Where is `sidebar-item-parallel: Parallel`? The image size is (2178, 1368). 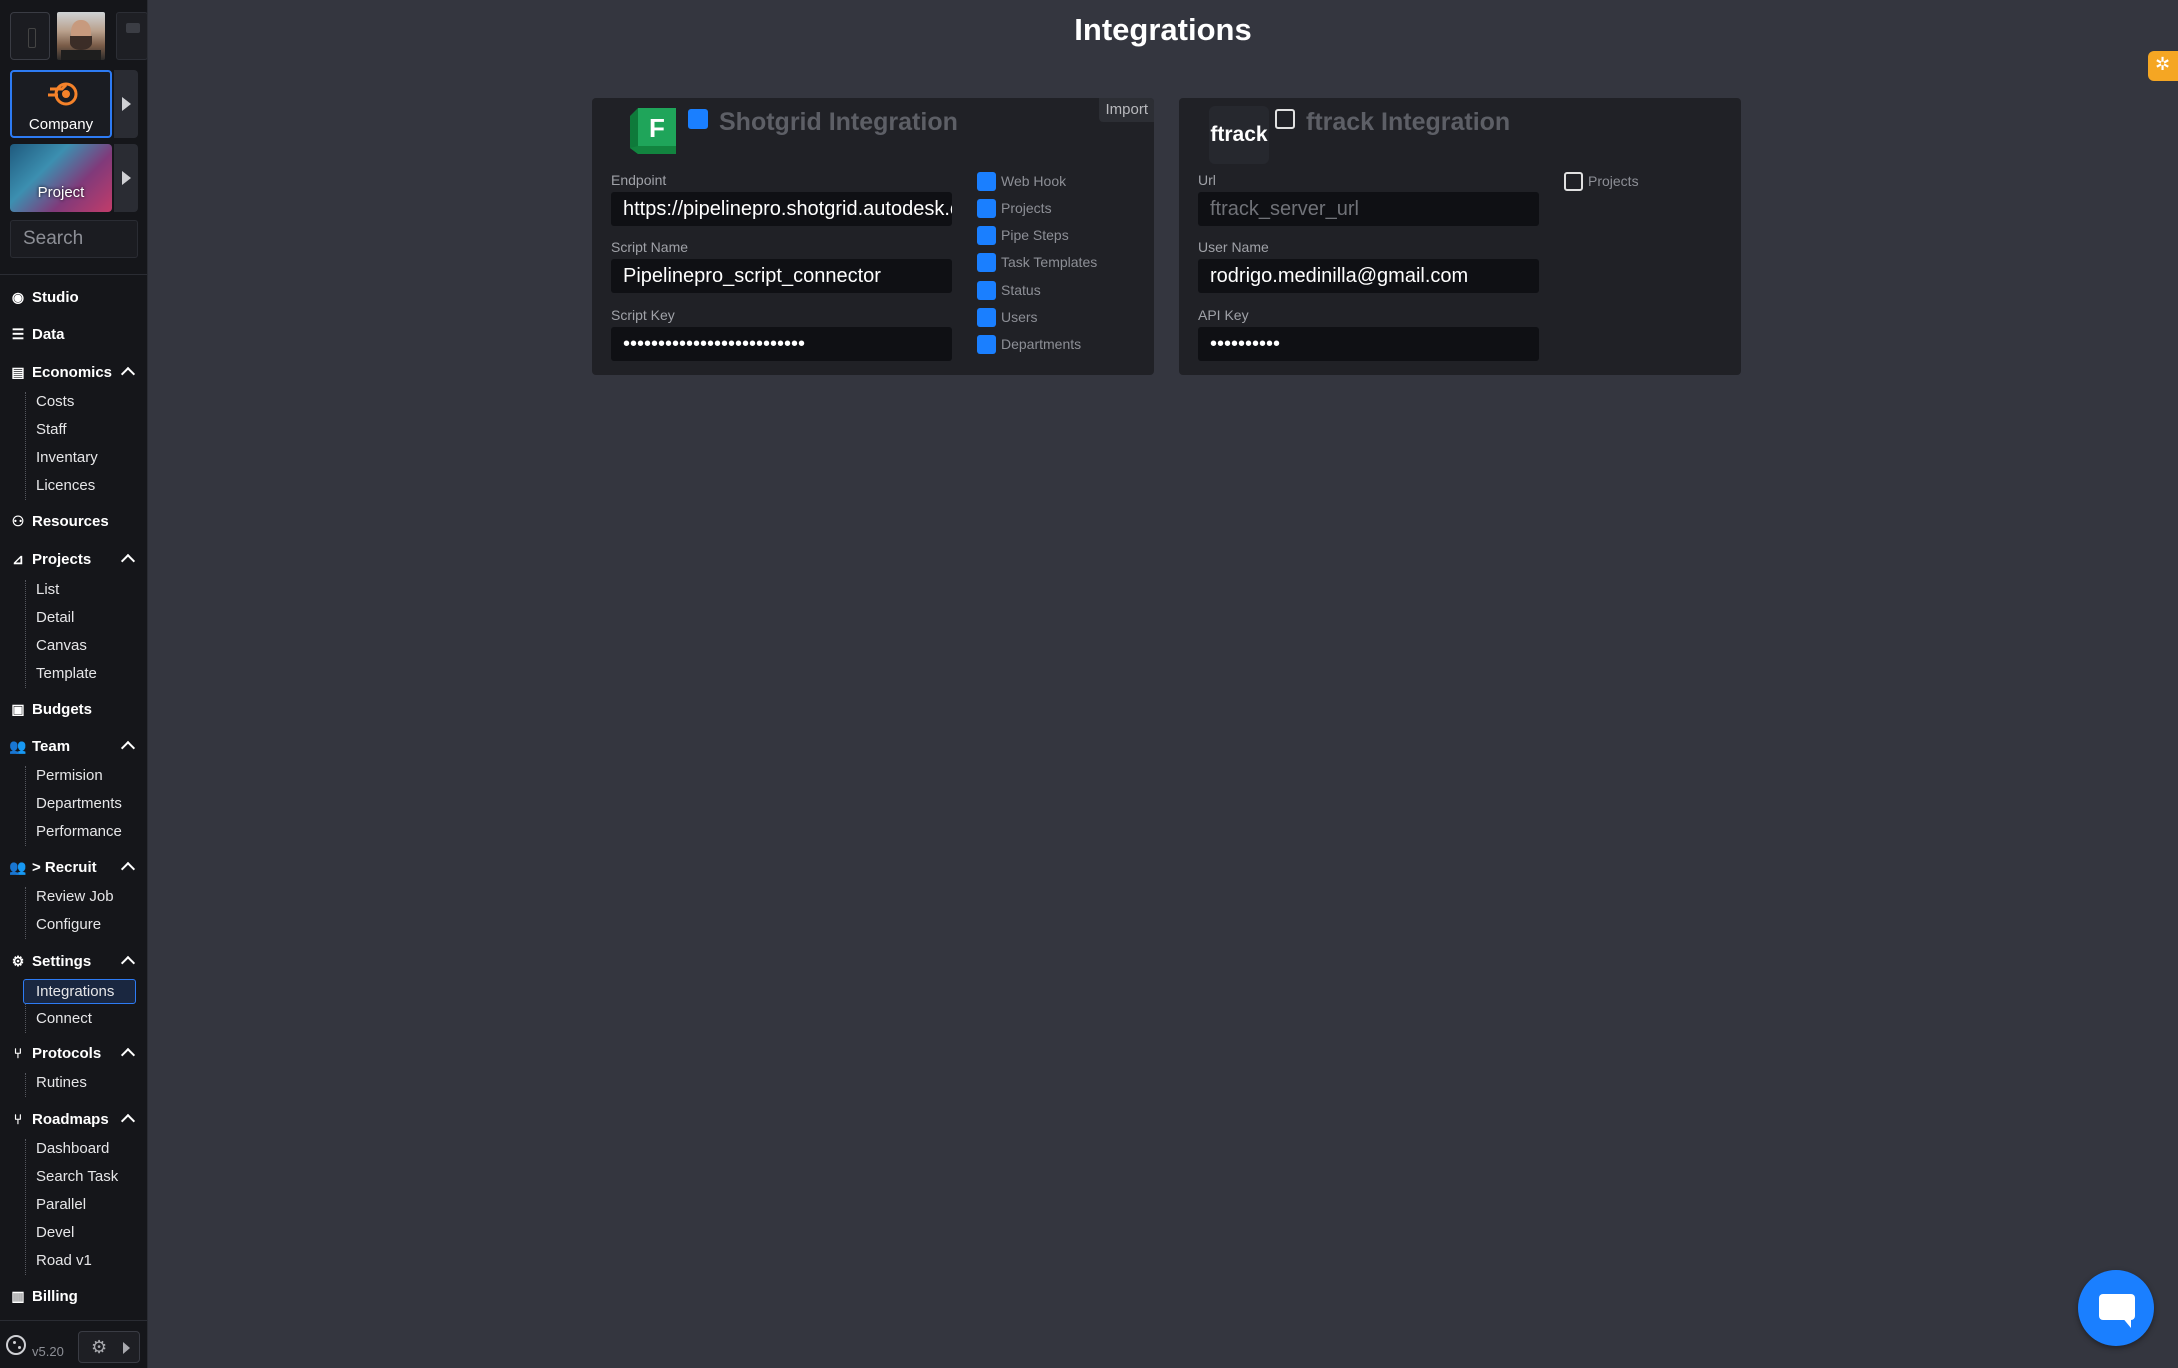
sidebar-item-parallel: Parallel is located at coordinates (61, 1205).